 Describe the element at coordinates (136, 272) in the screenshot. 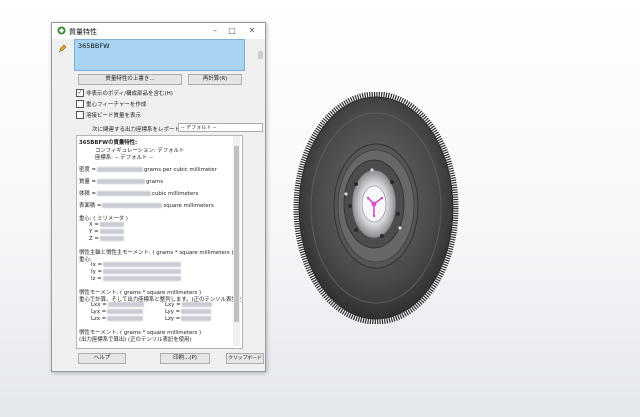

I see `principal-iy: Iy =` at that location.